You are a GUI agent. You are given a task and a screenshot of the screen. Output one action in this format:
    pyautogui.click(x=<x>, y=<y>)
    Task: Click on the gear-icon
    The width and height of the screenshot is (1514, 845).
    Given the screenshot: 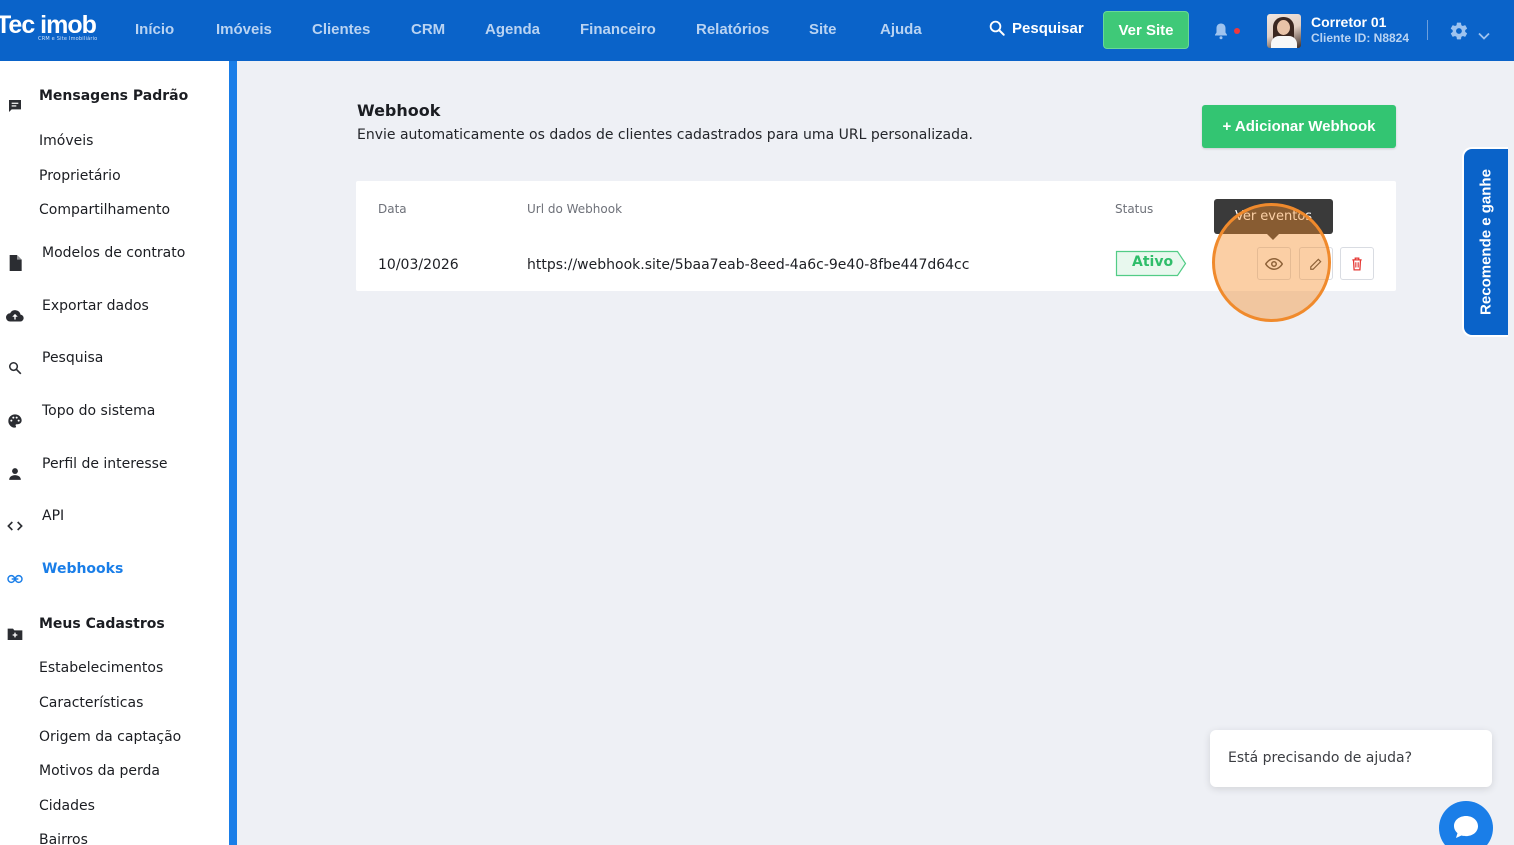 What is the action you would take?
    pyautogui.click(x=1459, y=33)
    